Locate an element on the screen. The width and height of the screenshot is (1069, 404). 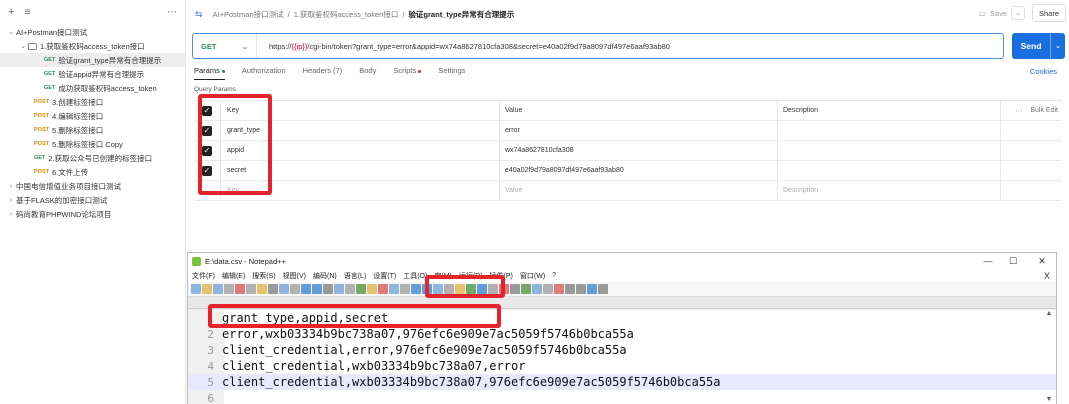
sidebar-item: POST 4.编辑标签接口 is located at coordinates (92, 116).